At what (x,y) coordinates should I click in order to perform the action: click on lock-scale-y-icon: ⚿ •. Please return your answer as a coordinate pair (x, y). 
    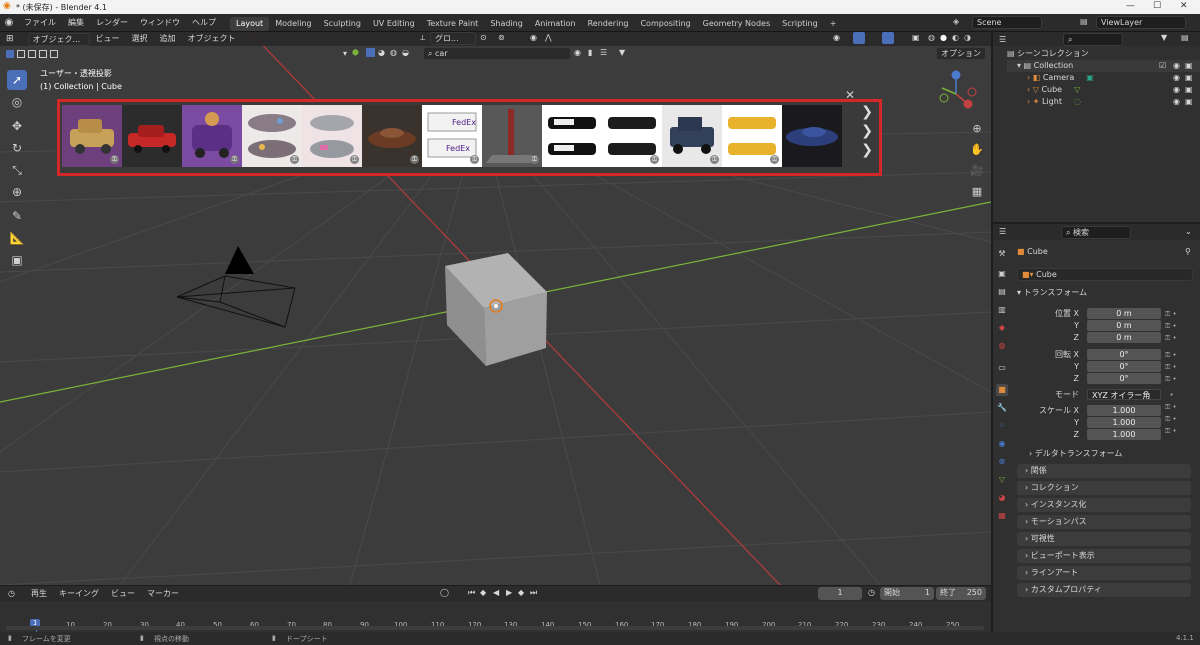
    Looking at the image, I should click on (1178, 419).